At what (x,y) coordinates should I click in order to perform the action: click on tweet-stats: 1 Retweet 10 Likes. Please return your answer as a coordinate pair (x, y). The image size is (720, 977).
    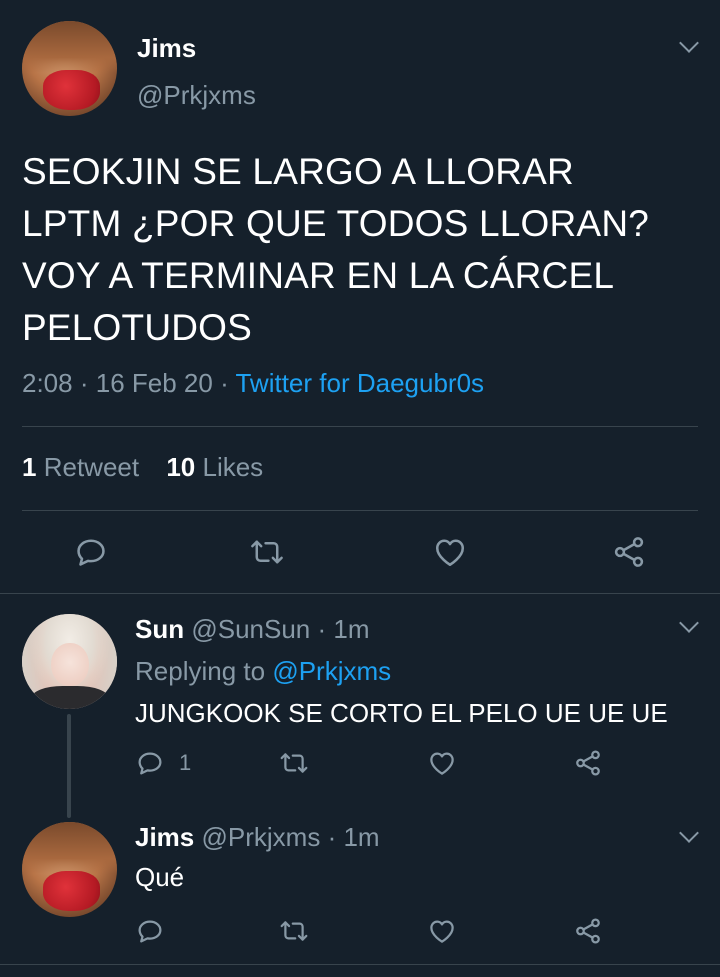
    Looking at the image, I should click on (142, 467).